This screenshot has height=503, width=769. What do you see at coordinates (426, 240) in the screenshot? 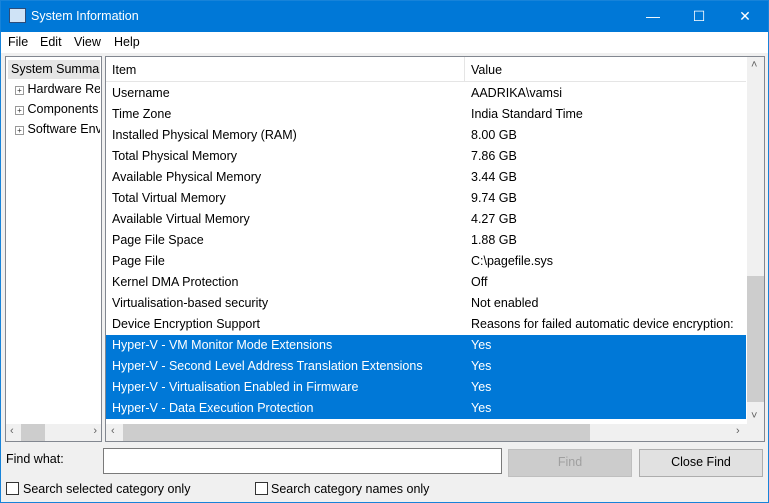
I see `table-row: Page File Space 1.88 GB` at bounding box center [426, 240].